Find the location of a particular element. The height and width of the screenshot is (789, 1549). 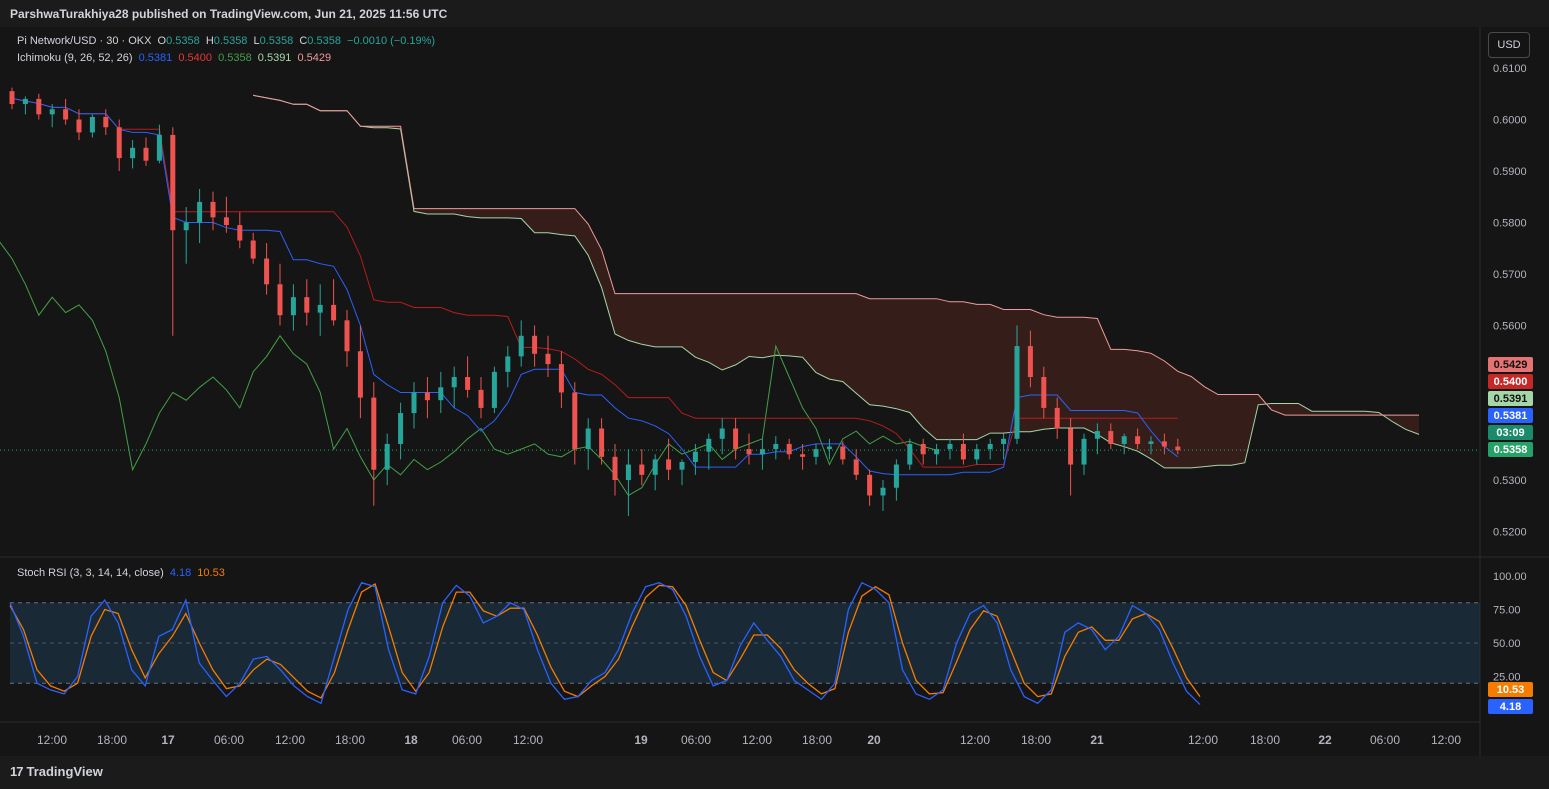

ichimoku-spanA-value: 0.5391 is located at coordinates (274, 58).